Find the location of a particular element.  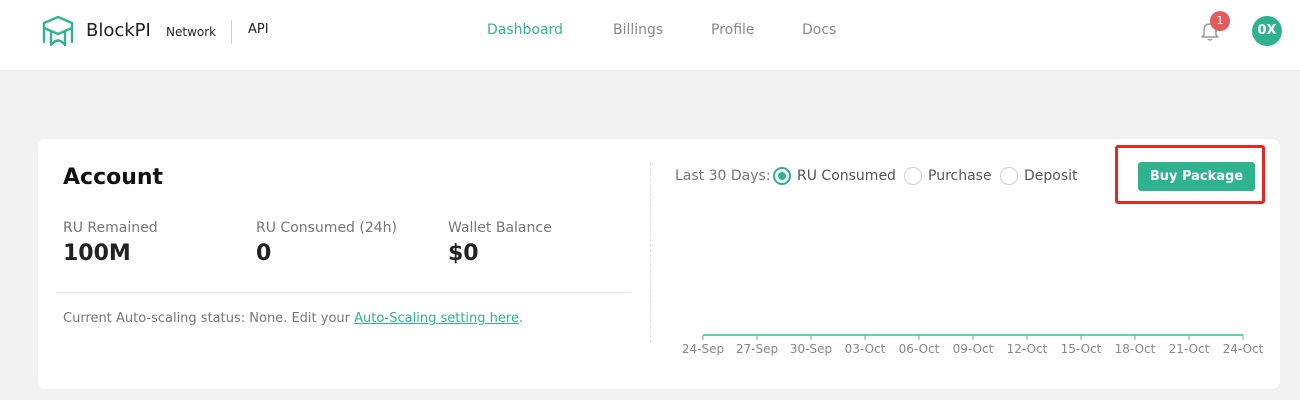

radio-label: Purchase is located at coordinates (960, 176).